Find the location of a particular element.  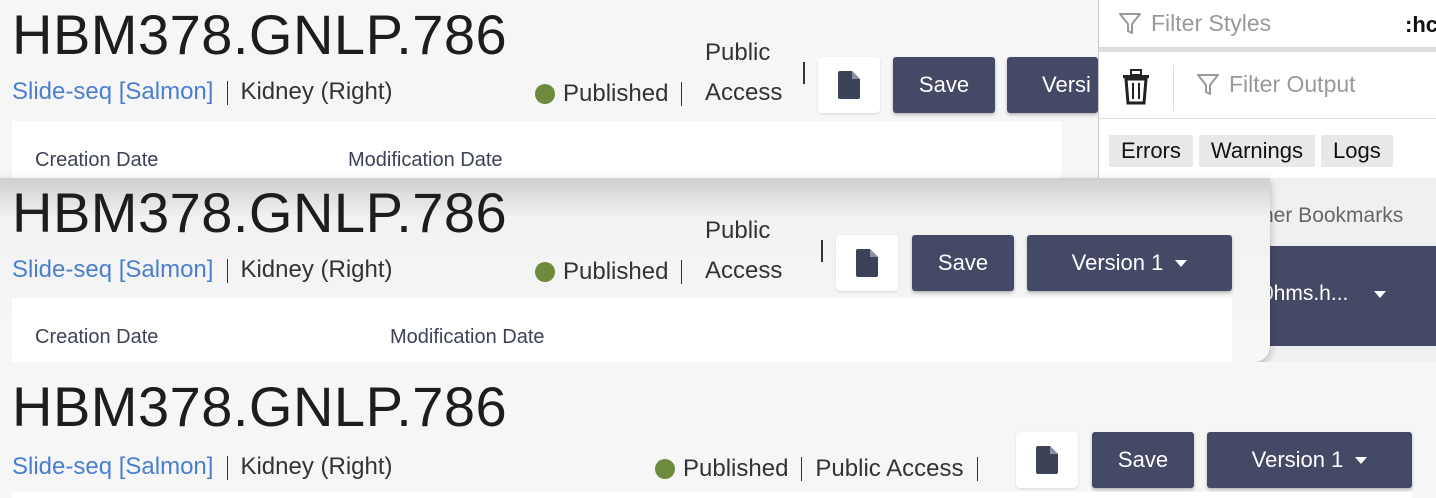

filter-output-input: Filter Output is located at coordinates (1276, 84).